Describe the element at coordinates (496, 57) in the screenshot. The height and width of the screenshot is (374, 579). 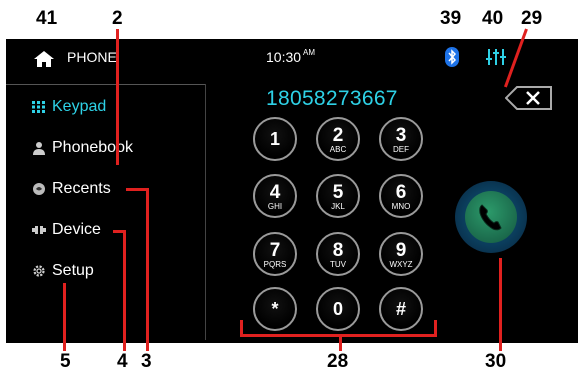
I see `equalizer-icon` at that location.